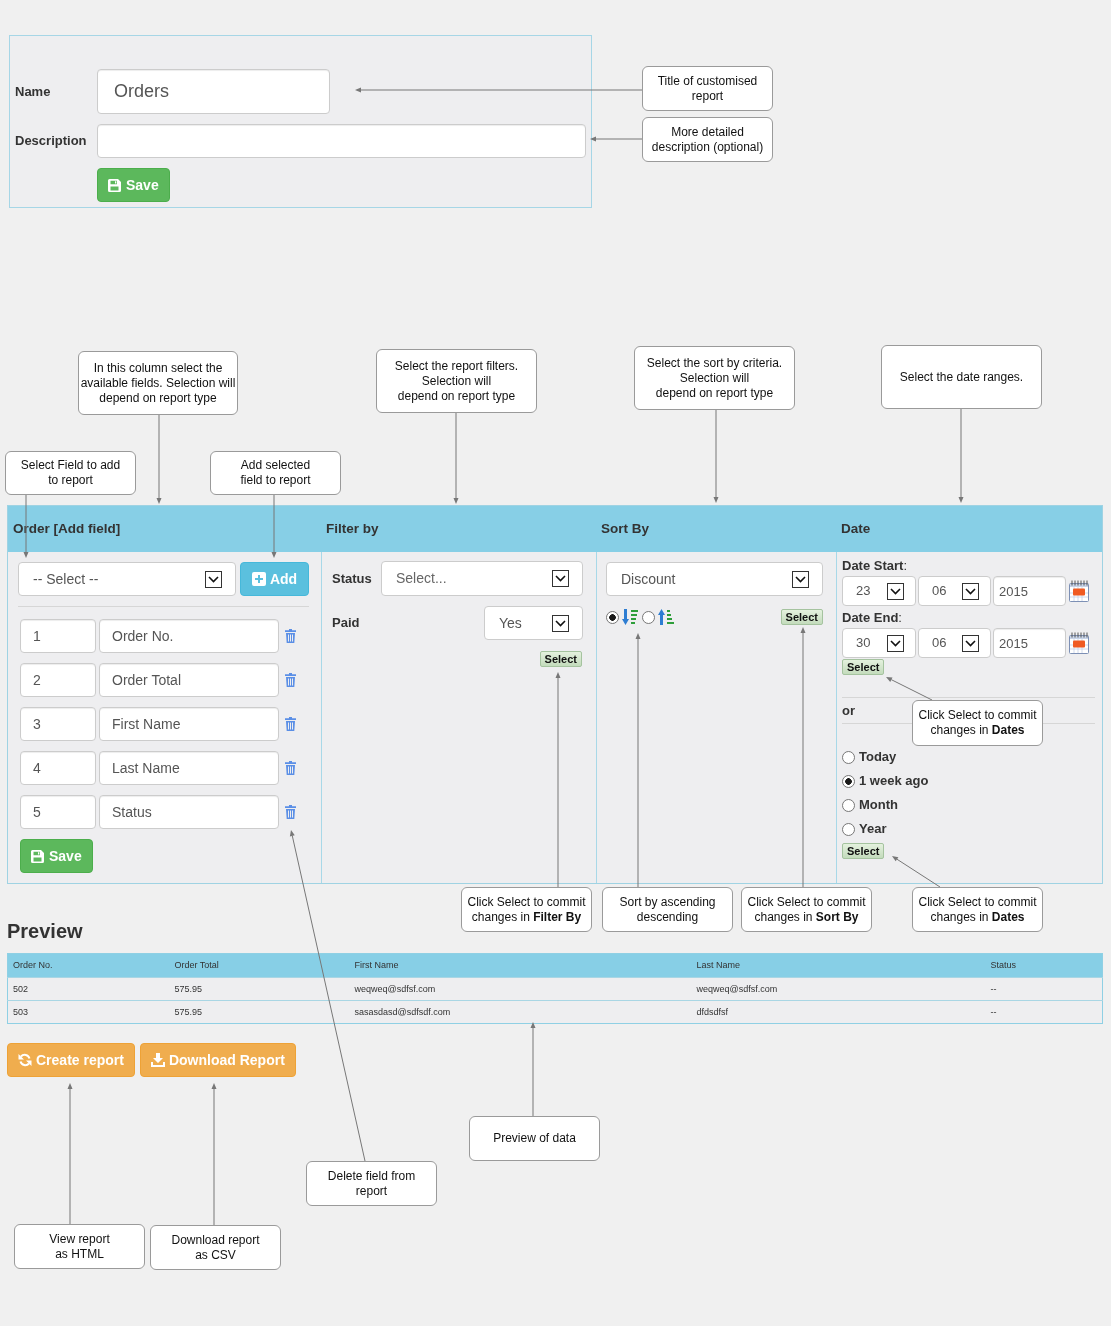 The image size is (1111, 1326). I want to click on position-input: 3, so click(58, 724).